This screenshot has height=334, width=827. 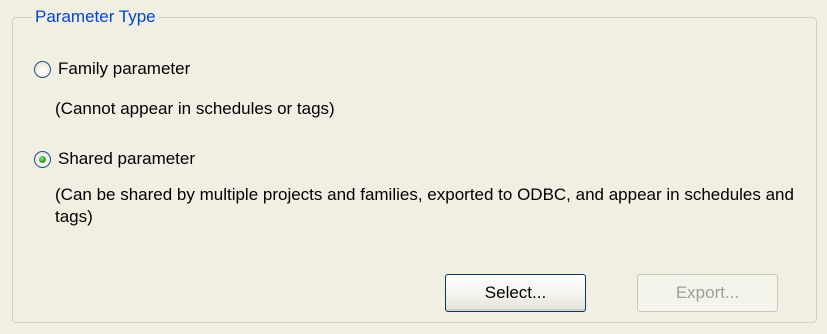 I want to click on groupbox-title: Parameter Type, so click(x=95, y=17).